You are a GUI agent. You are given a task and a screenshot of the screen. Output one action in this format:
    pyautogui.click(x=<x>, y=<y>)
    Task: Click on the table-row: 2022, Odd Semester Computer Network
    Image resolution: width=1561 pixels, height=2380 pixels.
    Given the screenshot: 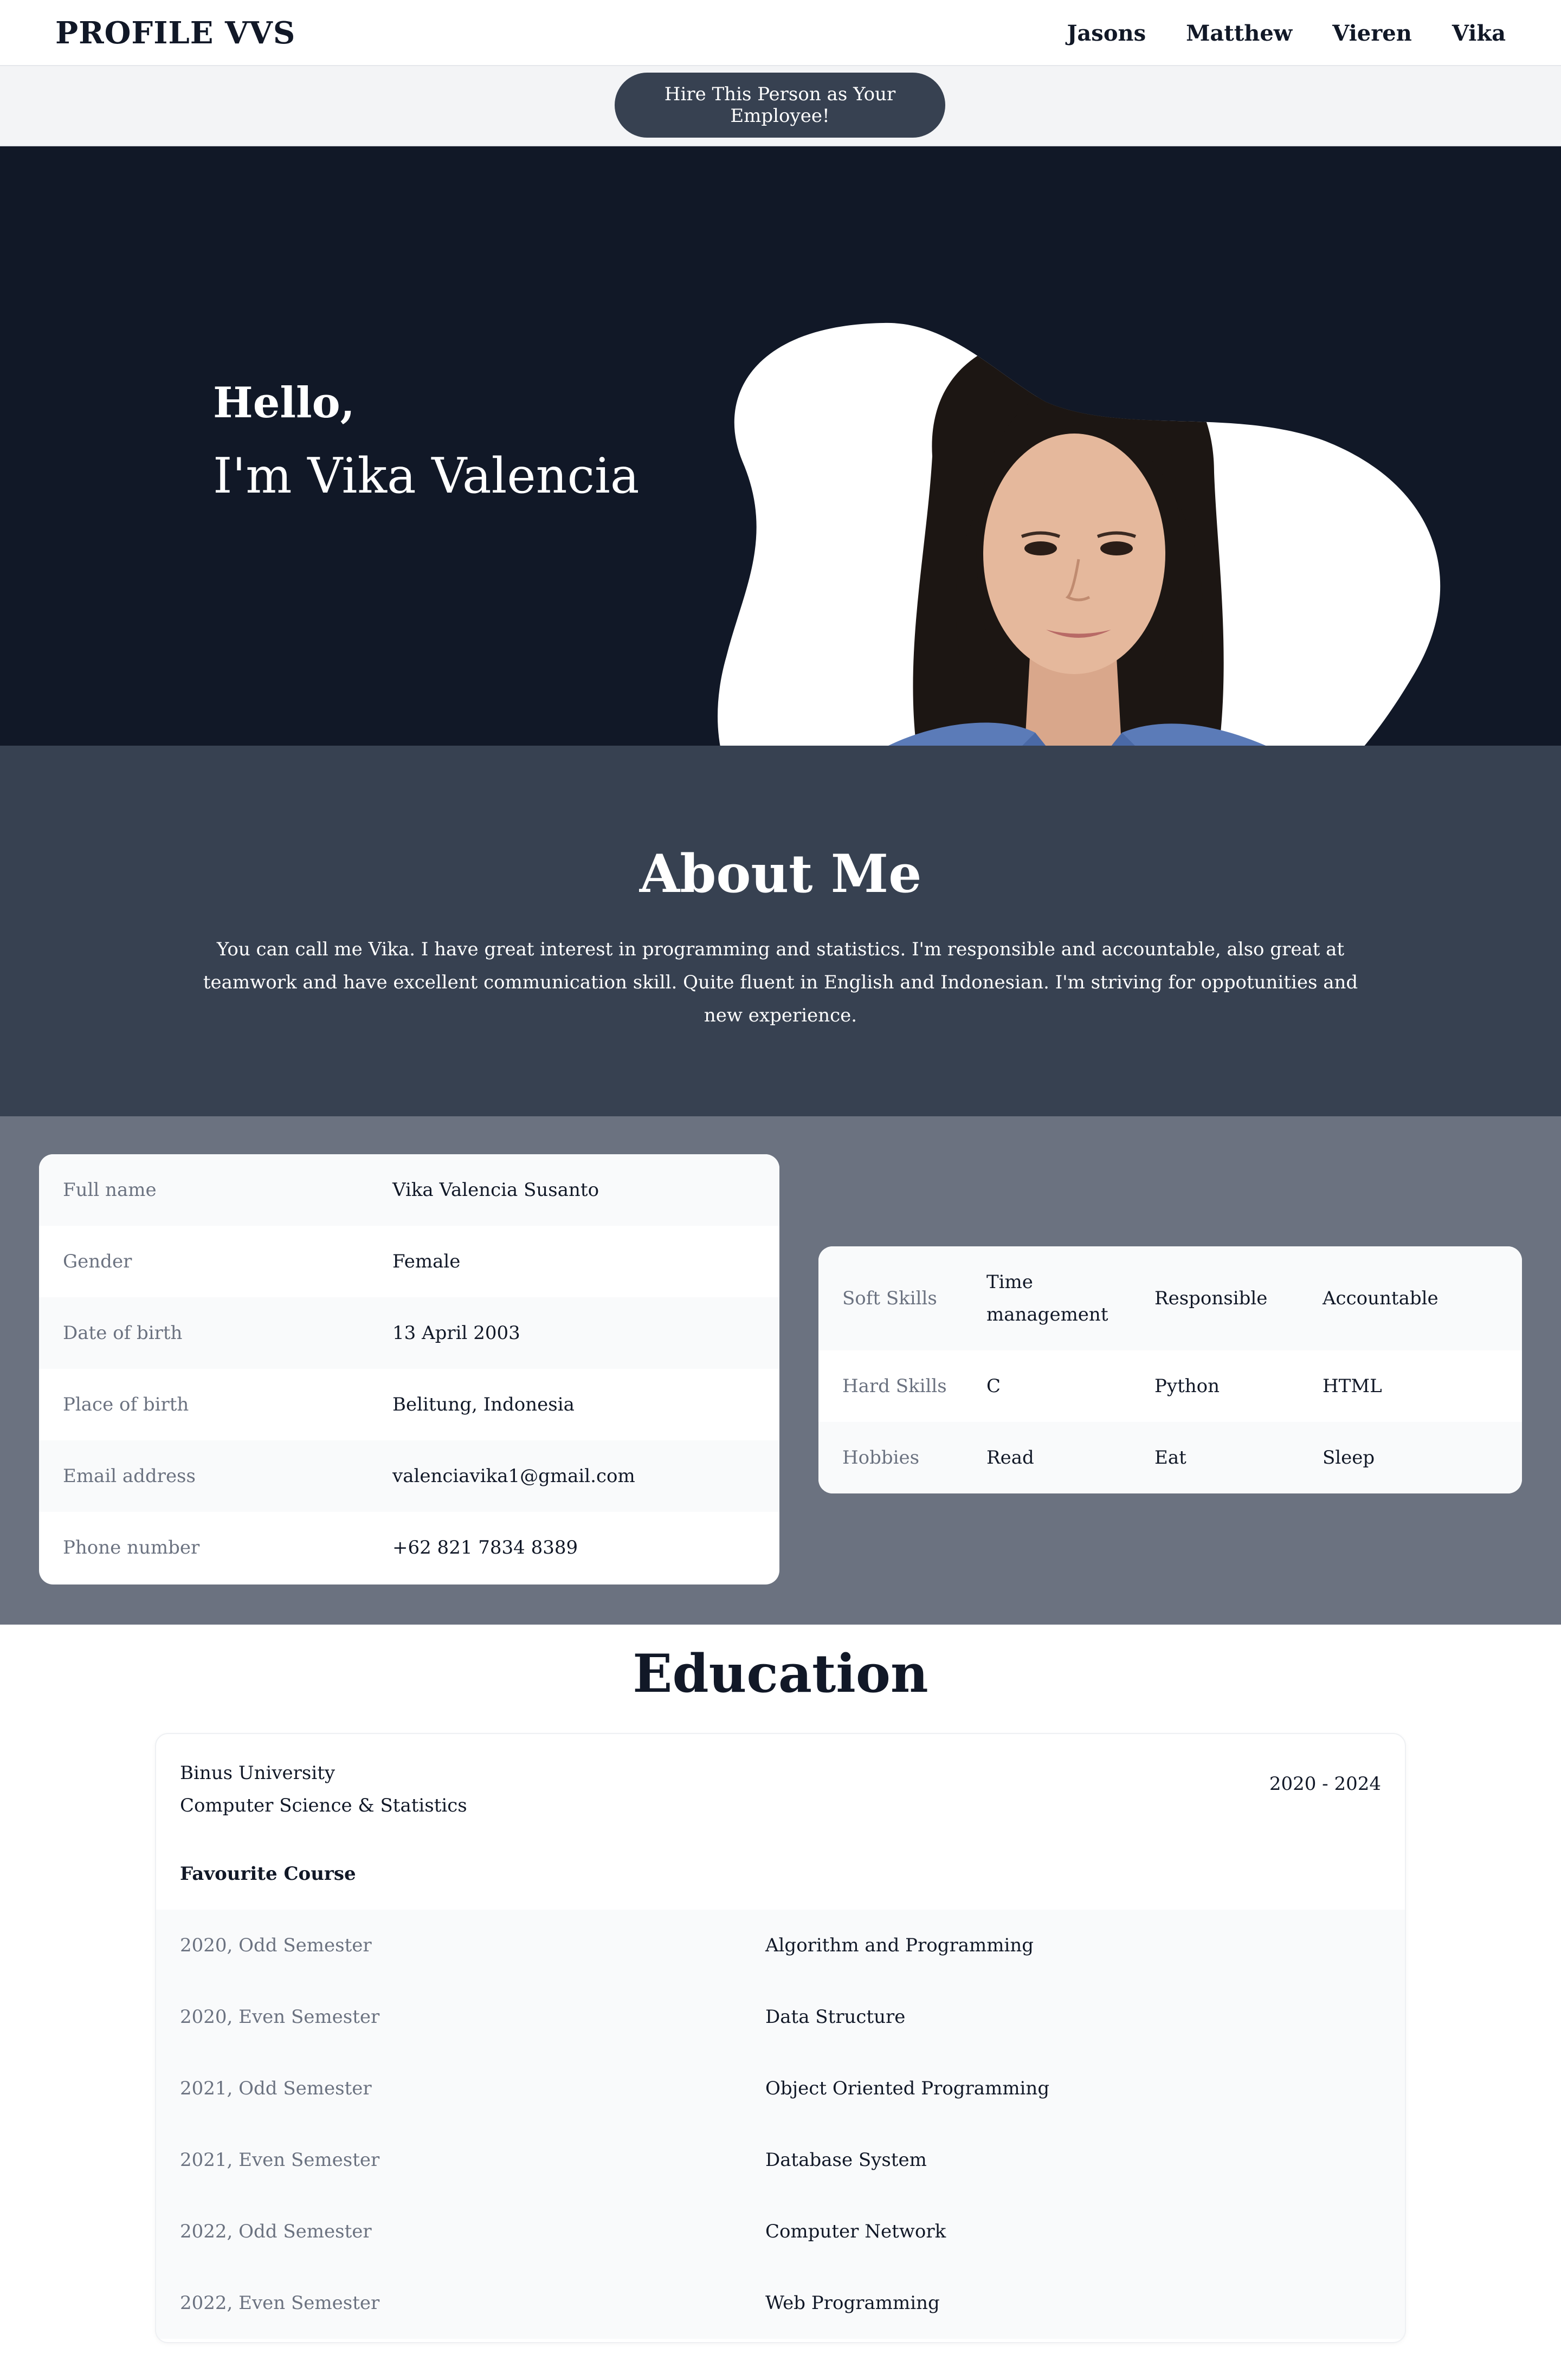 What is the action you would take?
    pyautogui.click(x=780, y=2231)
    